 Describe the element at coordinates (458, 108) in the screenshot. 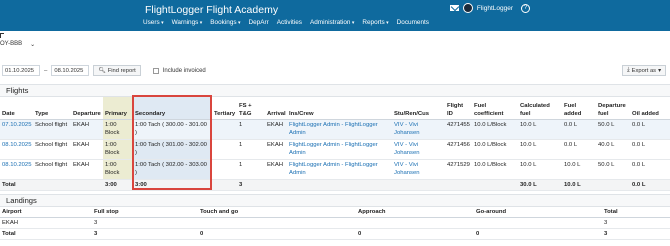

I see `col-flight-id: Flight ID` at that location.